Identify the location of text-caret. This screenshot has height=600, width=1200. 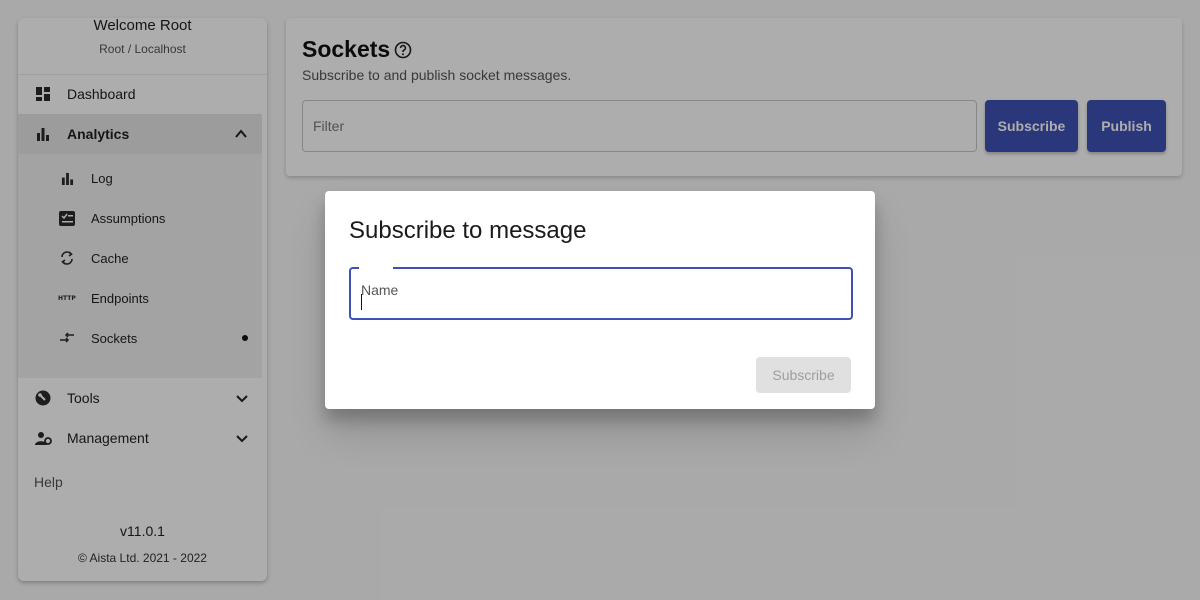
(361, 302).